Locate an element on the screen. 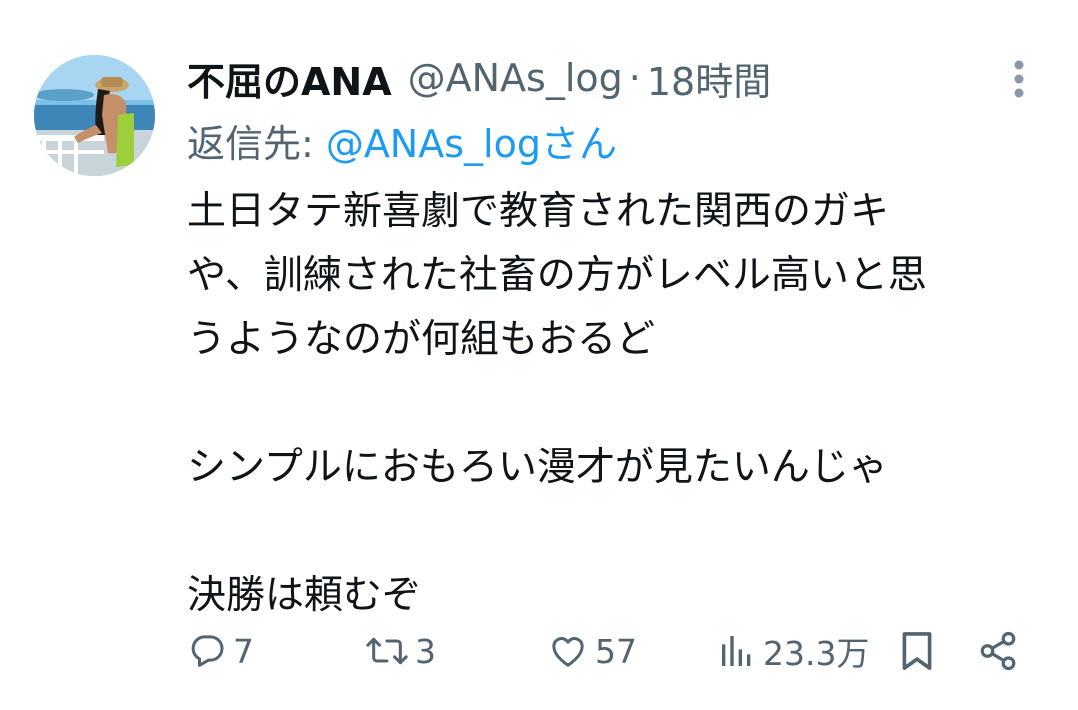  share-icon is located at coordinates (998, 651).